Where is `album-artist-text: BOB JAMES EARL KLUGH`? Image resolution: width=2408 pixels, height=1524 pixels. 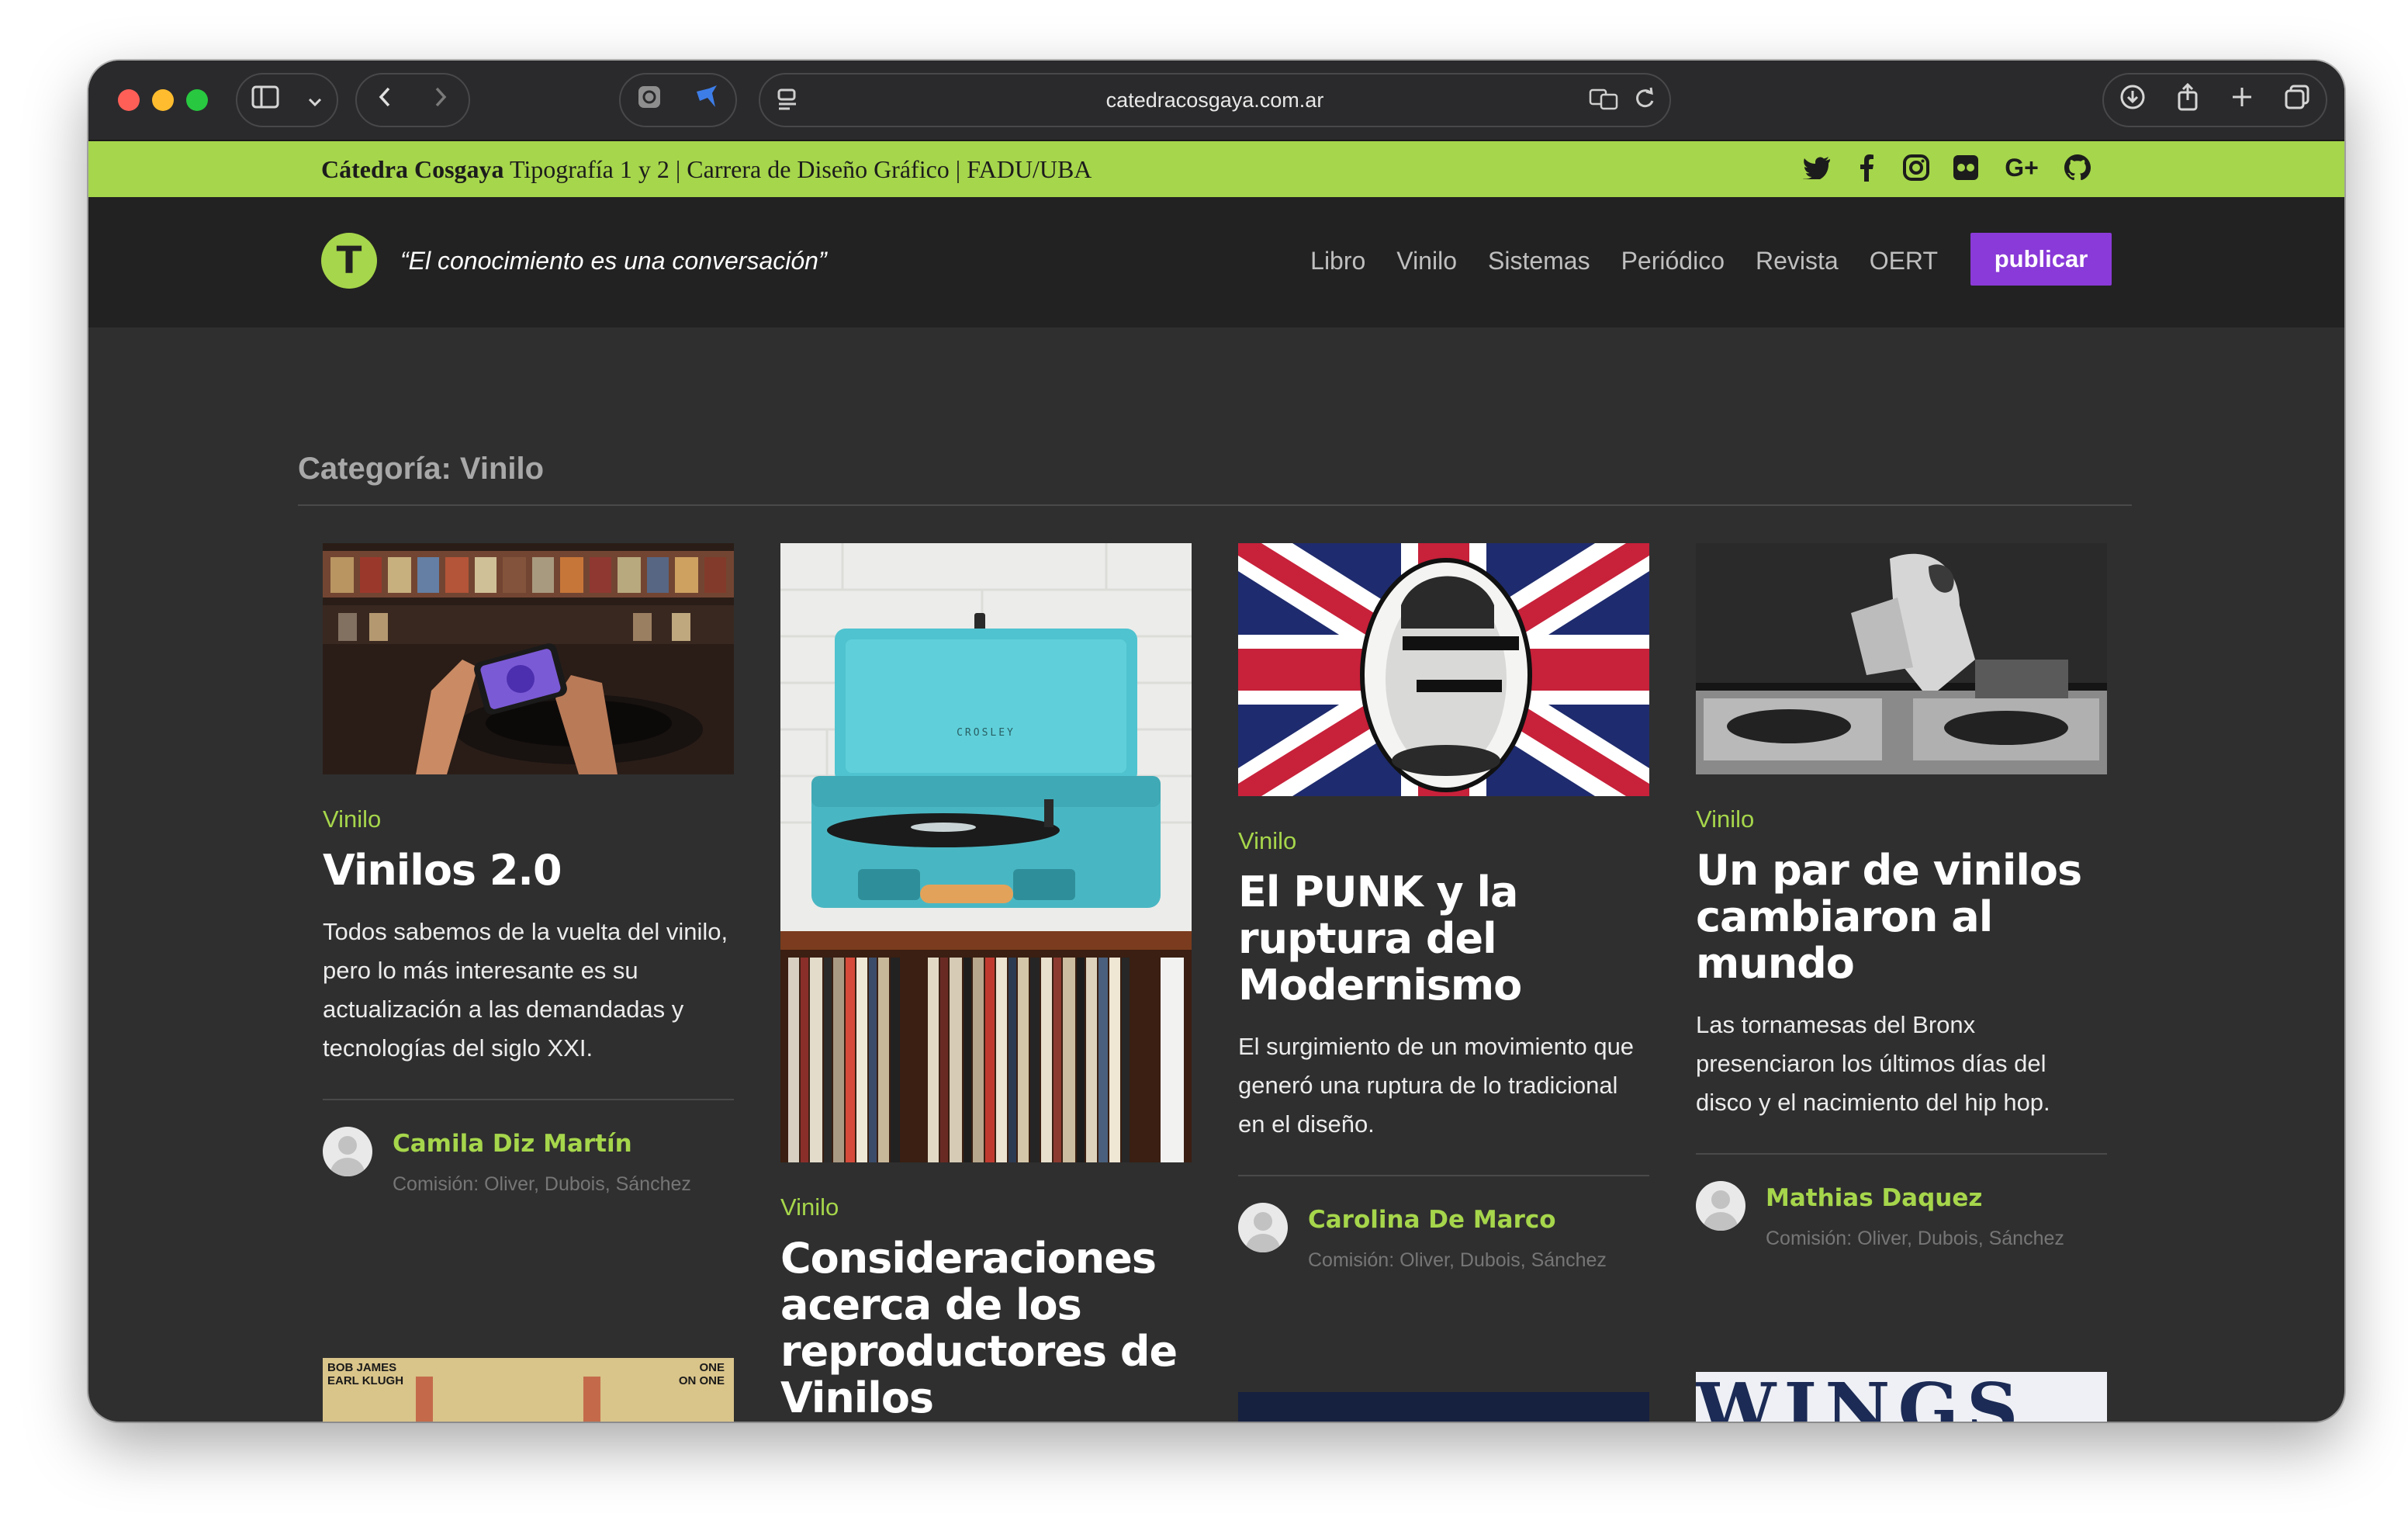 album-artist-text: BOB JAMES EARL KLUGH is located at coordinates (365, 1374).